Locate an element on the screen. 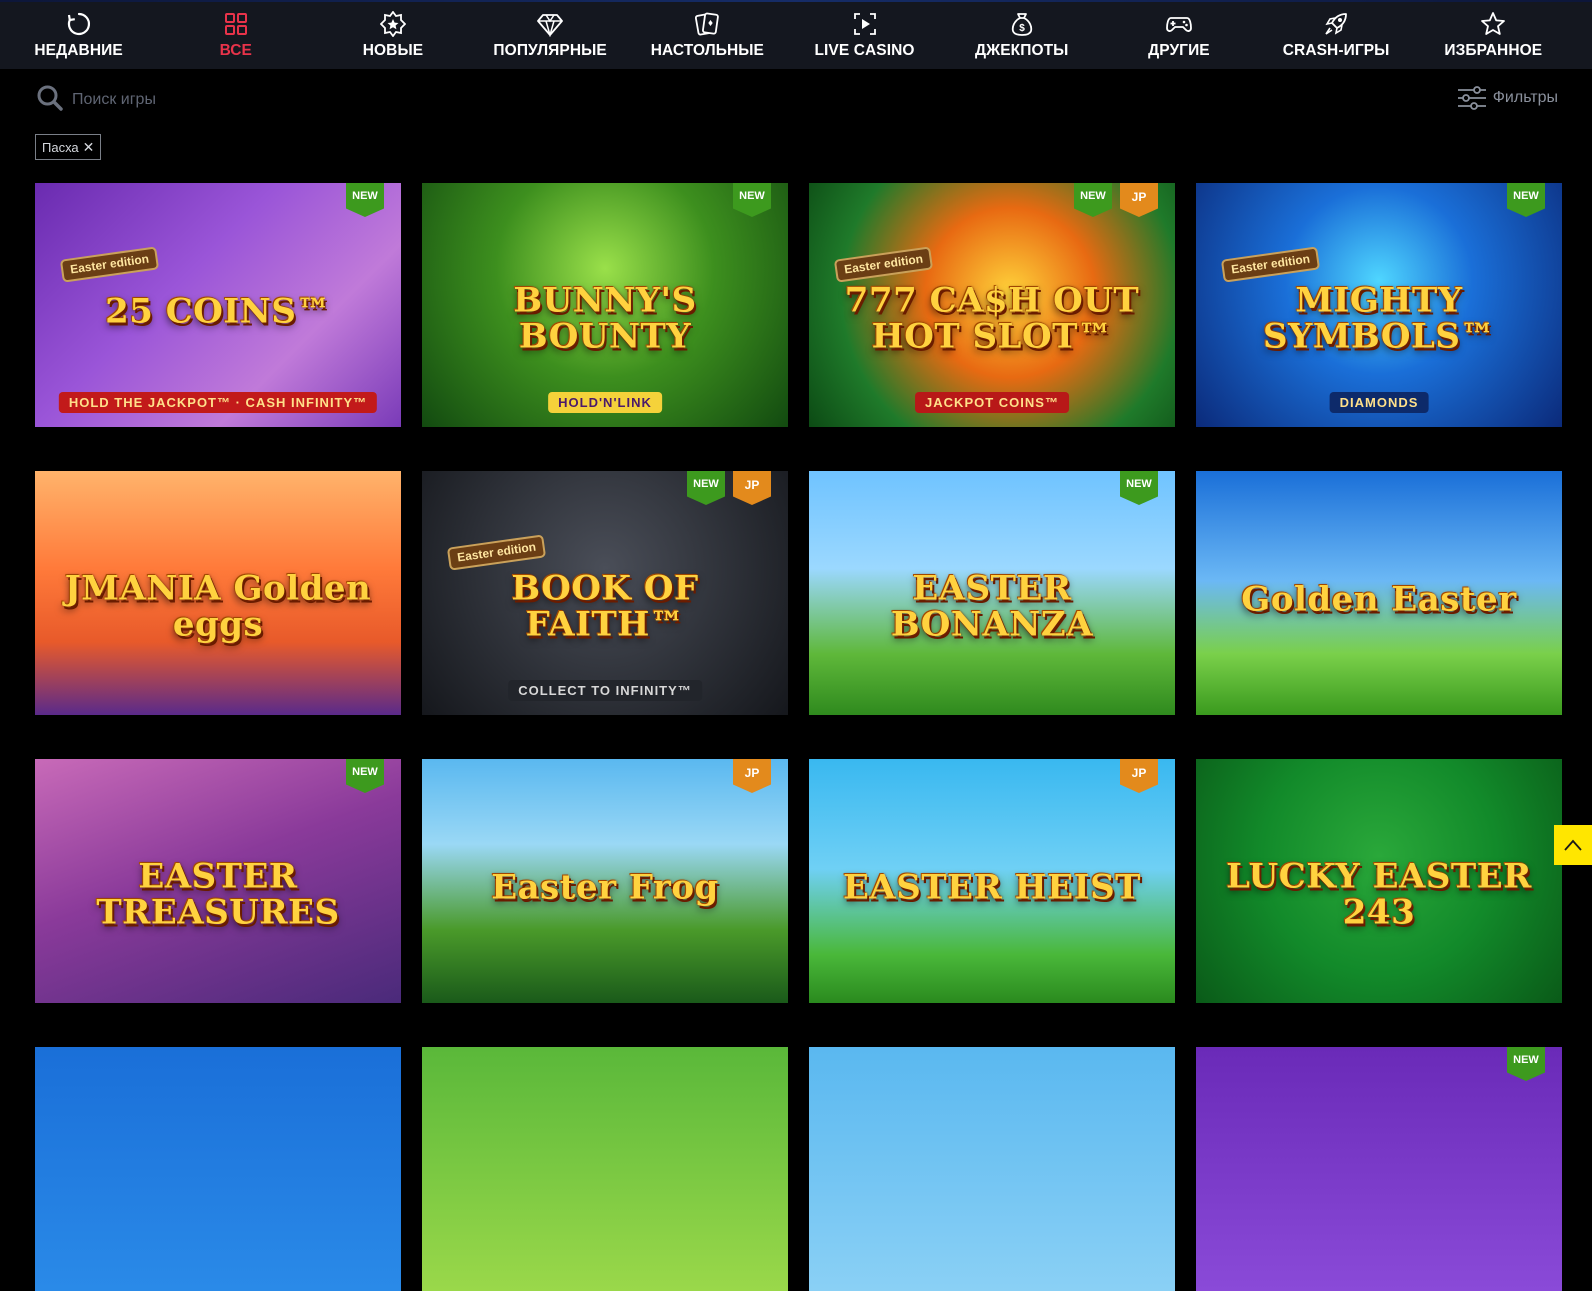 This screenshot has width=1592, height=1291. gamepad-icon is located at coordinates (1179, 24).